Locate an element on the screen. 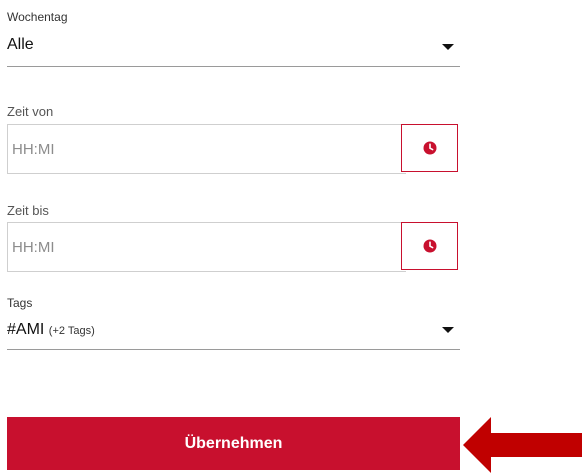 The image size is (582, 476). time-from-group is located at coordinates (233, 149).